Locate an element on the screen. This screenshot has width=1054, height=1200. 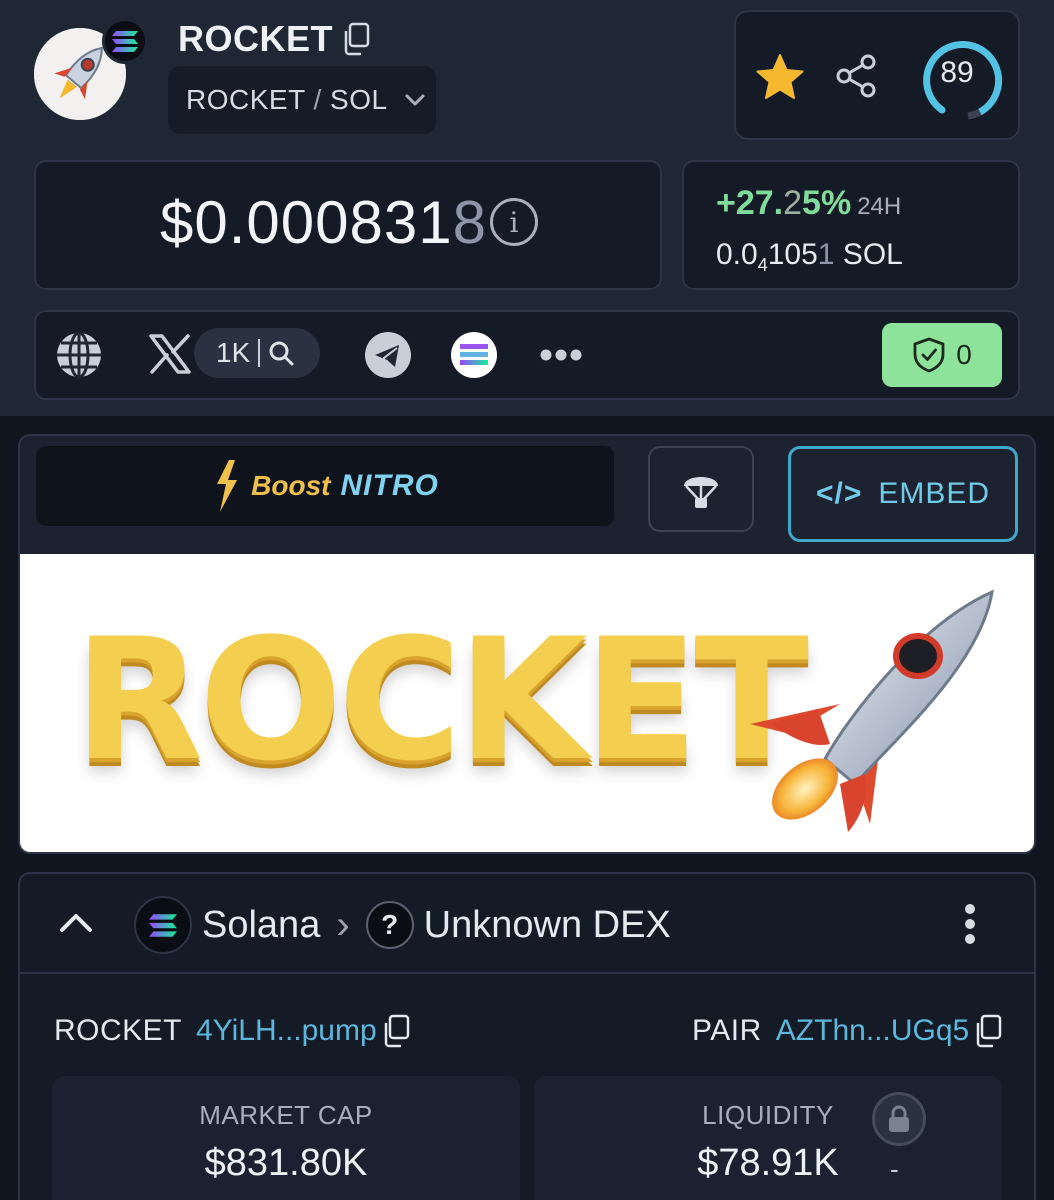
boost-label: Boost is located at coordinates (291, 485).